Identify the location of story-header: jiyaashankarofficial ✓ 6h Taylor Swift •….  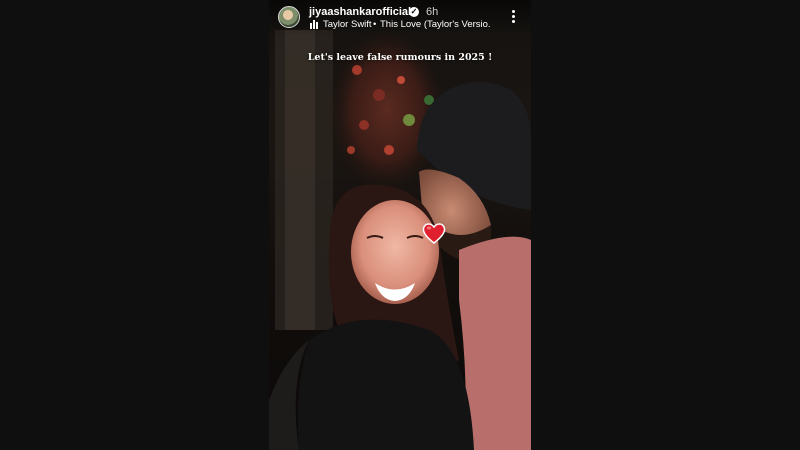
(400, 18).